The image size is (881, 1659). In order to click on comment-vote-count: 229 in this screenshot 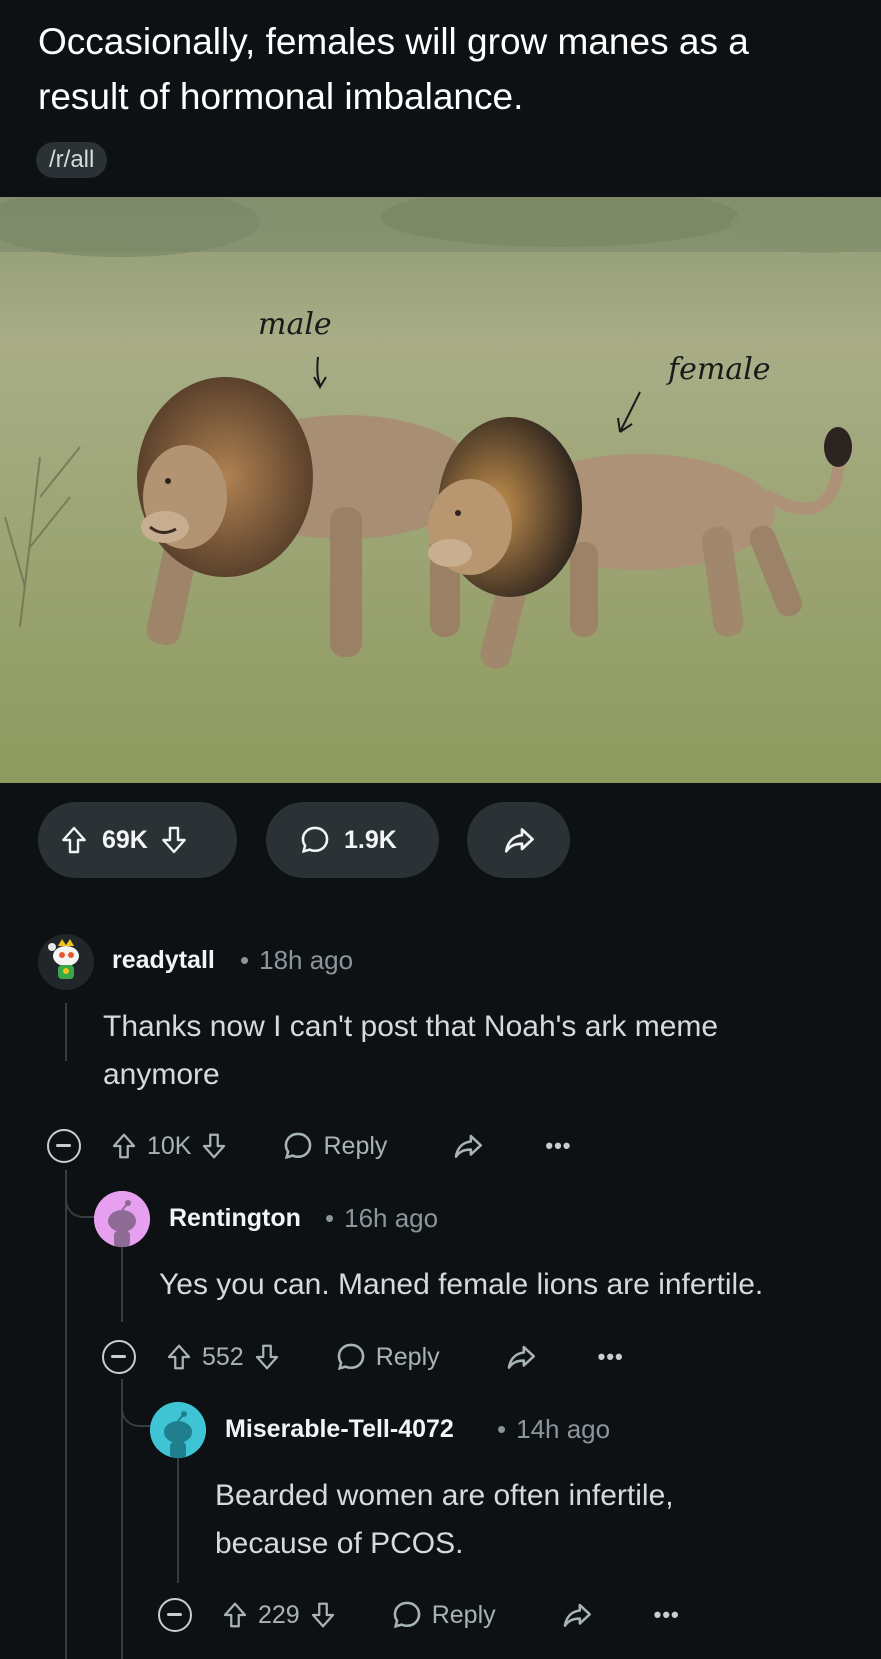, I will do `click(279, 1614)`.